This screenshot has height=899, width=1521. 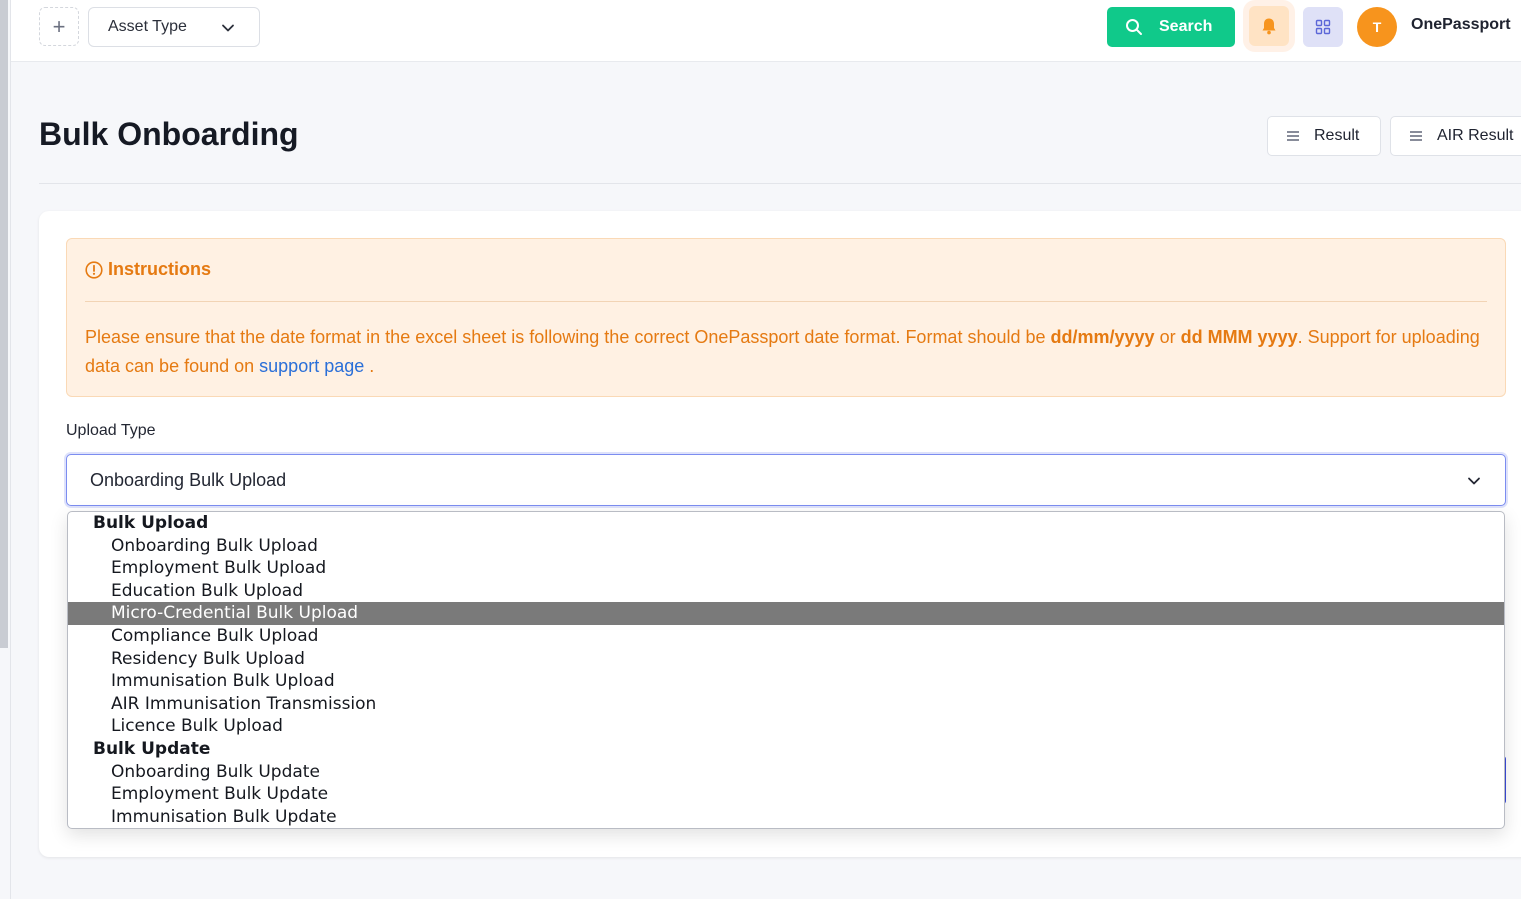 I want to click on instructions-heading: Instructions, so click(x=148, y=269).